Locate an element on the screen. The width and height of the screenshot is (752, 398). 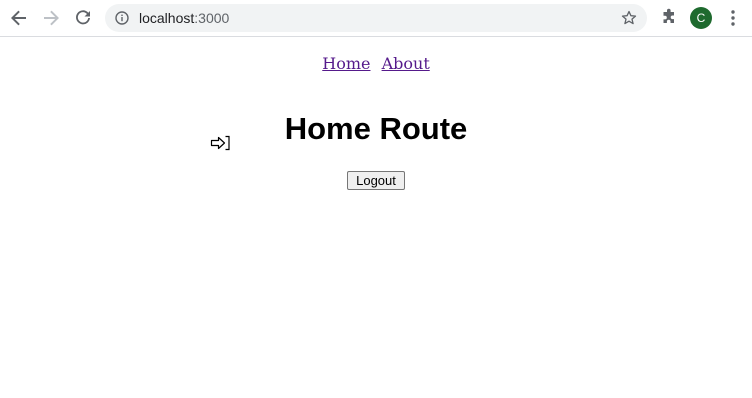
forward-arrow-icon is located at coordinates (51, 18).